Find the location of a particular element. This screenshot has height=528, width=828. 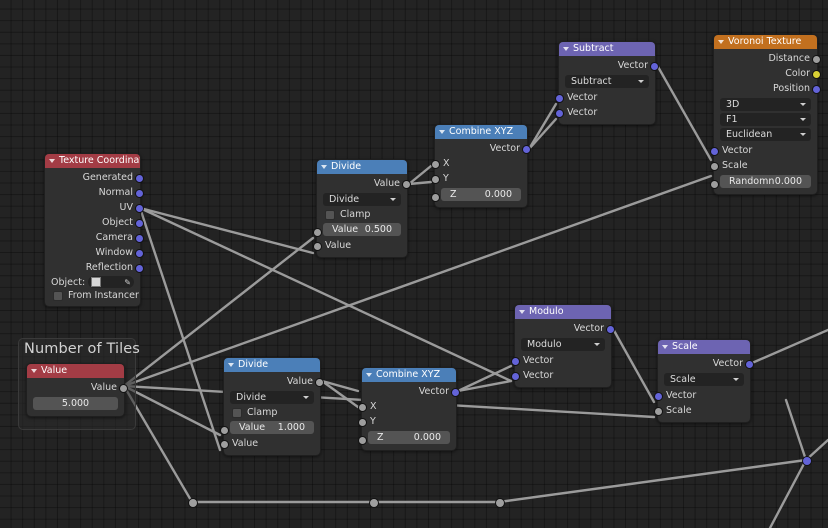

operation-dropdown: Subtract is located at coordinates (607, 81).